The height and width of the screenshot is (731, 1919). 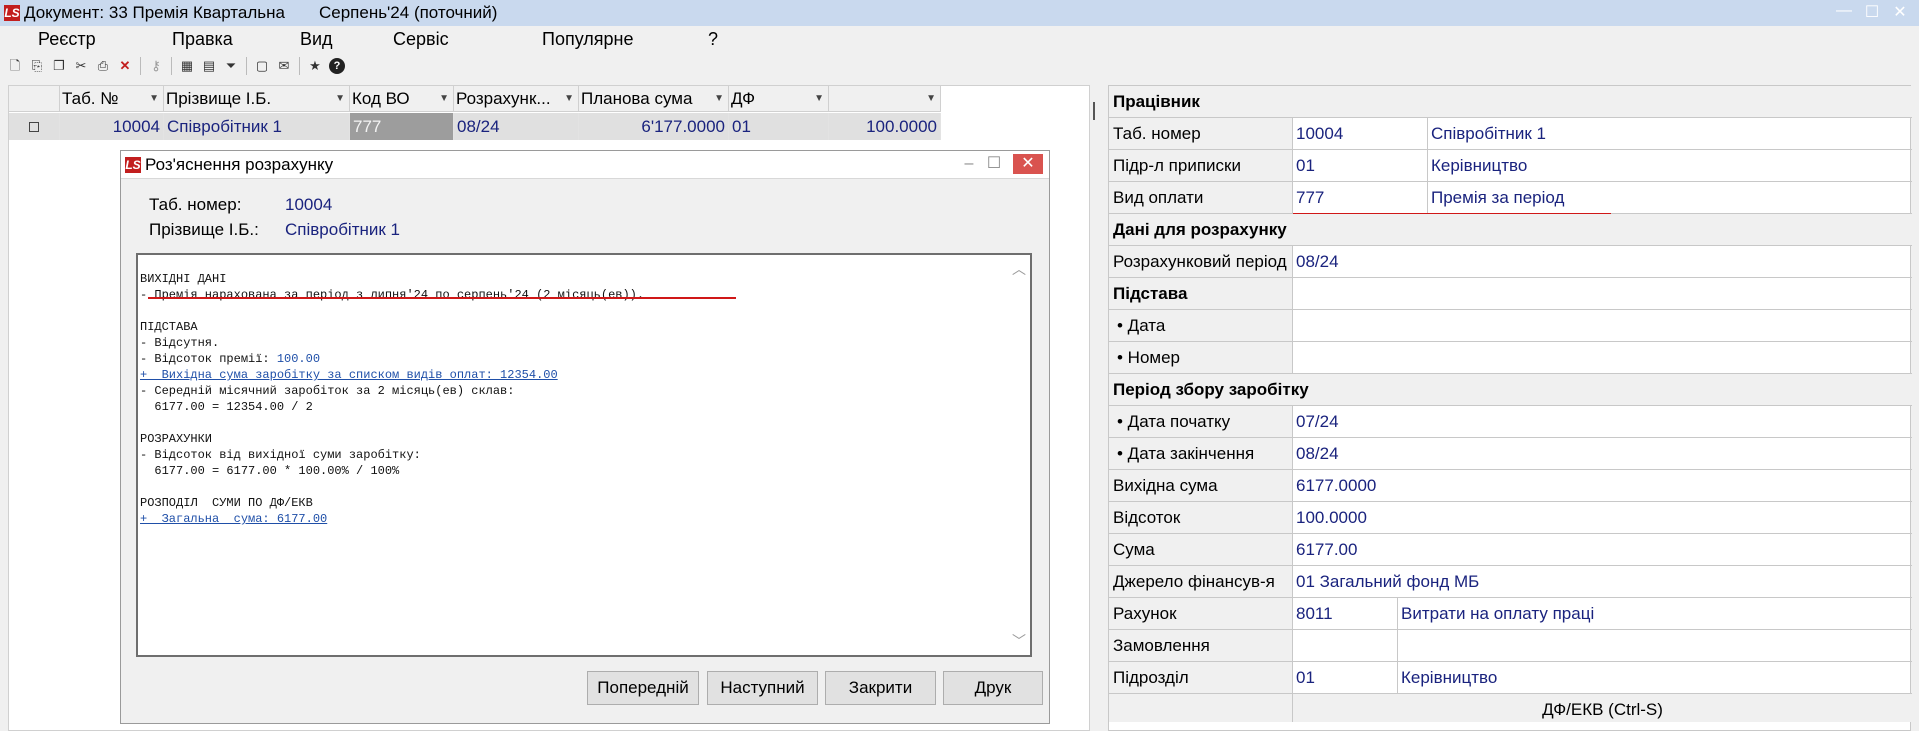 What do you see at coordinates (585, 165) in the screenshot?
I see `dialog-titlebar: LS Роз'яснення розрахунку` at bounding box center [585, 165].